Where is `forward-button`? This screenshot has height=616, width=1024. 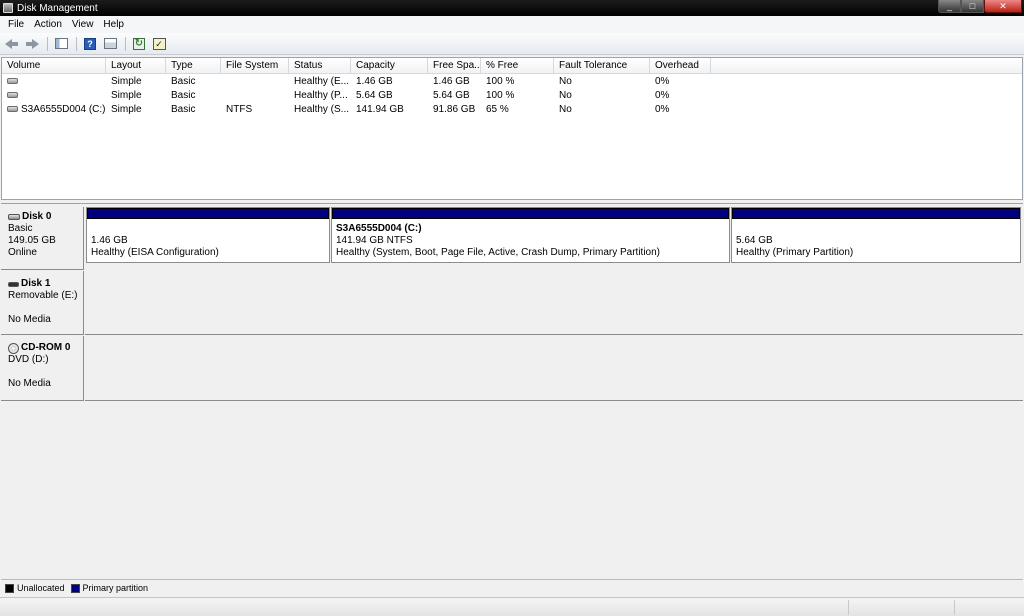 forward-button is located at coordinates (32, 44).